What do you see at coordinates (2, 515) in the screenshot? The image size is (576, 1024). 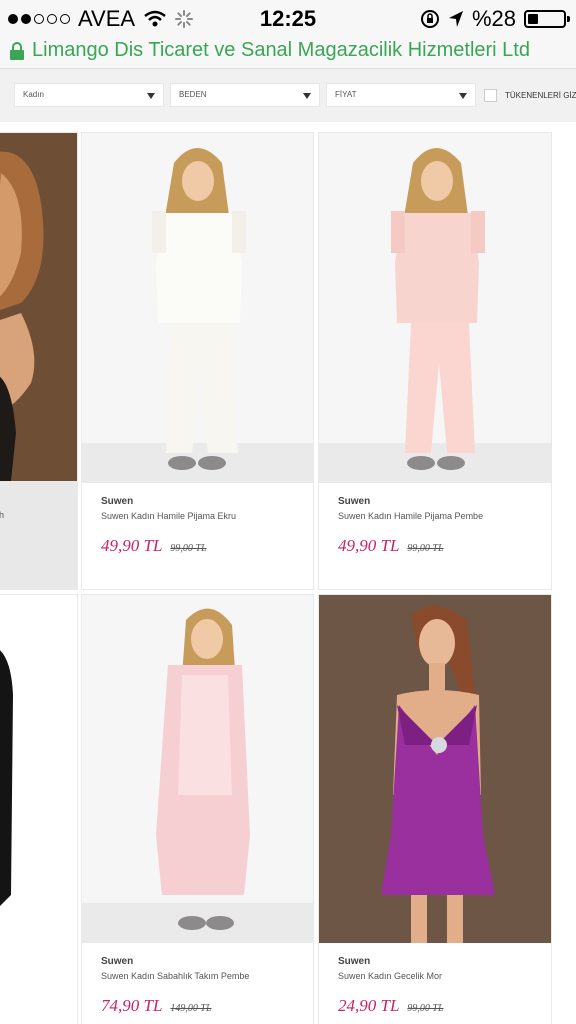 I see `product-name: h` at bounding box center [2, 515].